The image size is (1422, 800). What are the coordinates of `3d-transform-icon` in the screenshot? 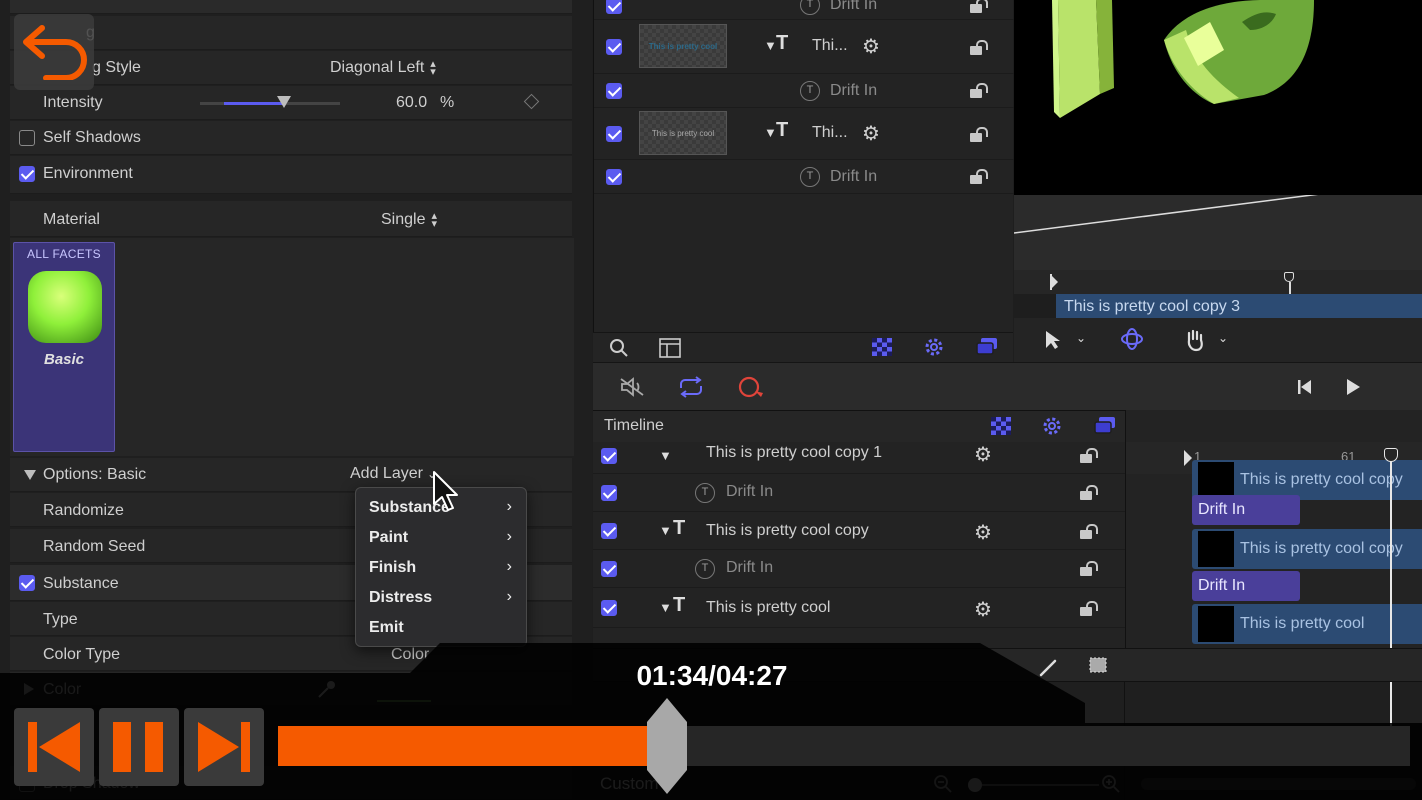 It's located at (1132, 339).